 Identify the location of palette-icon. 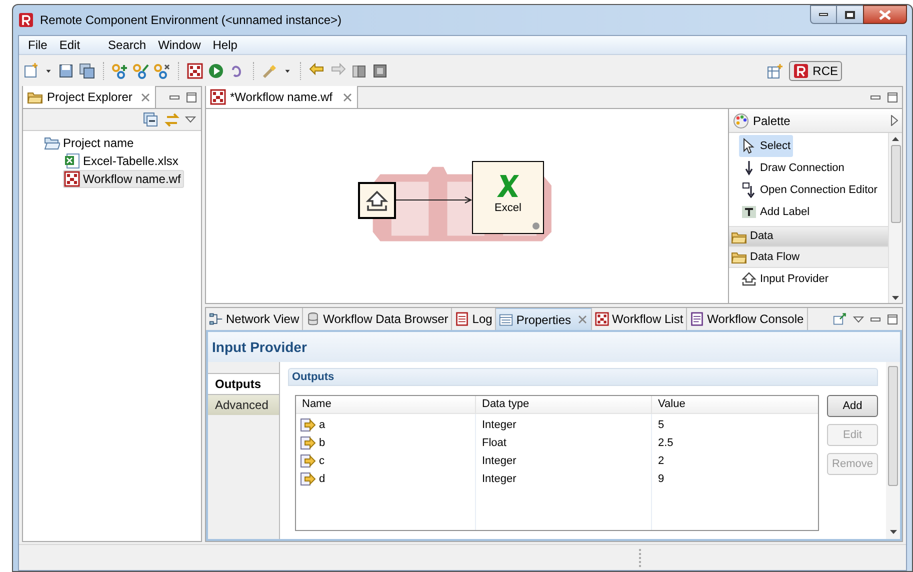
(741, 120).